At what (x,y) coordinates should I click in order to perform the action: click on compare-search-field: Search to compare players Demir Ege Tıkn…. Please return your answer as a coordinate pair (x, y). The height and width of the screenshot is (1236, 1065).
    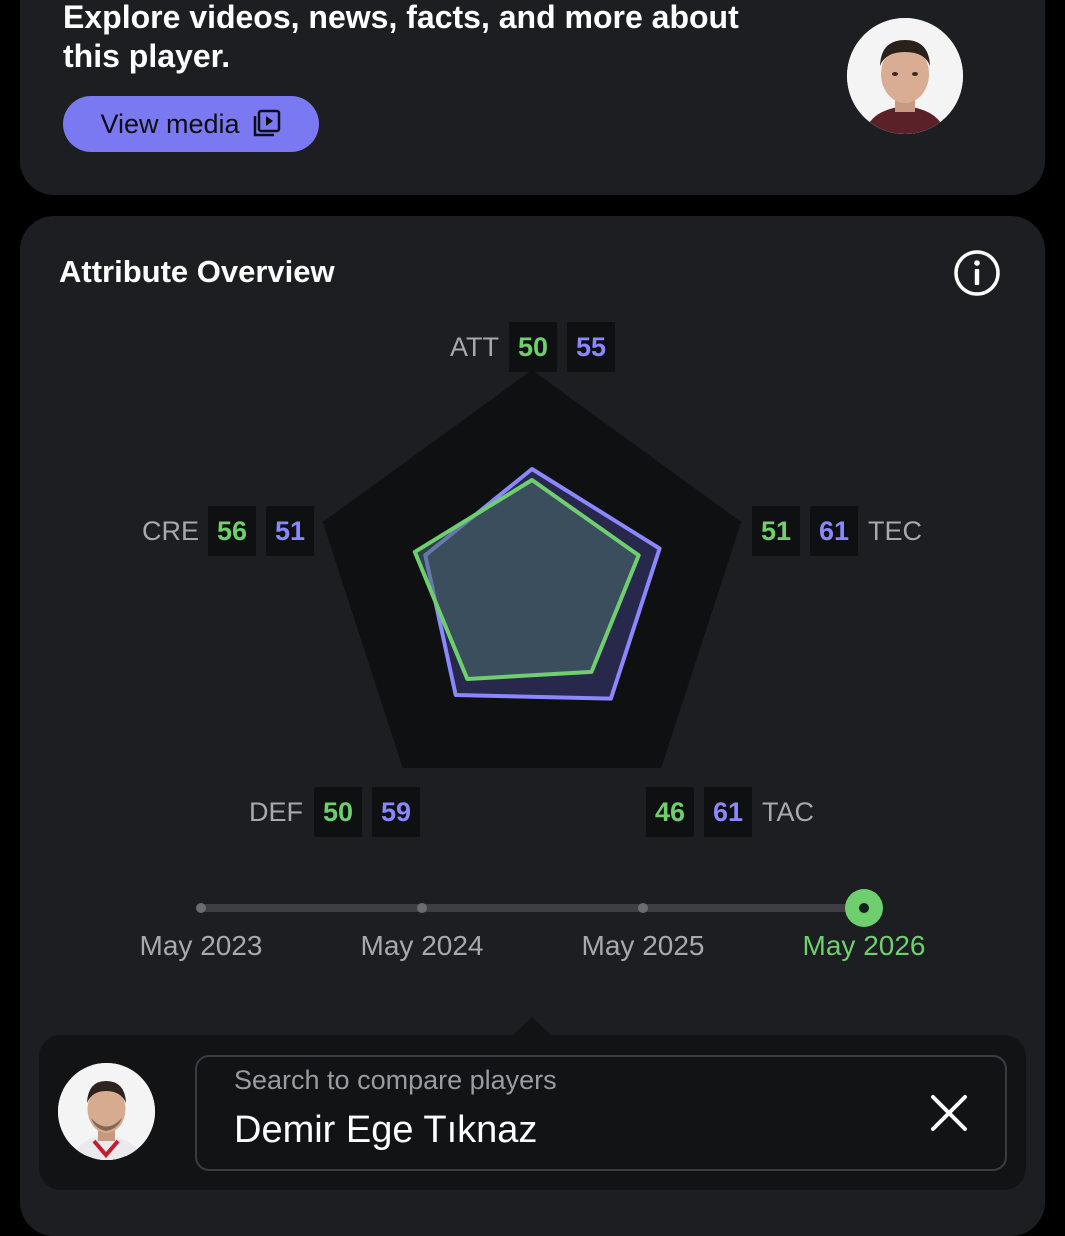
    Looking at the image, I should click on (601, 1113).